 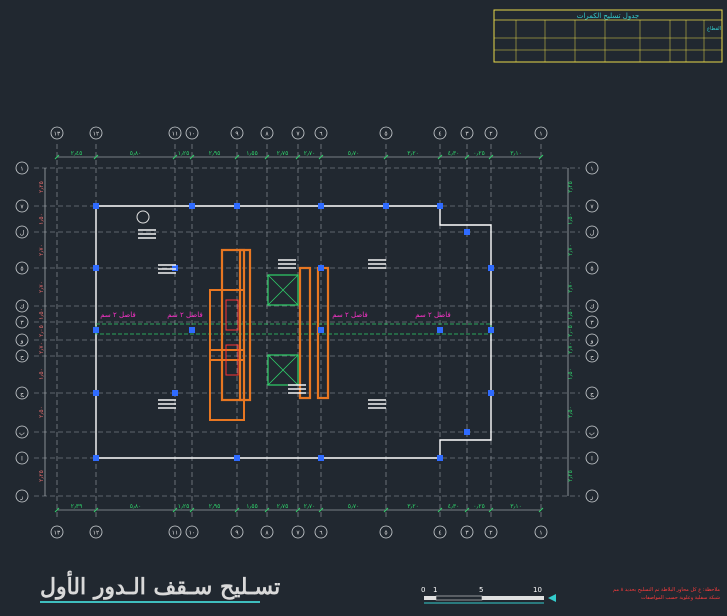 I want to click on scale-label-10: 10, so click(x=537, y=590).